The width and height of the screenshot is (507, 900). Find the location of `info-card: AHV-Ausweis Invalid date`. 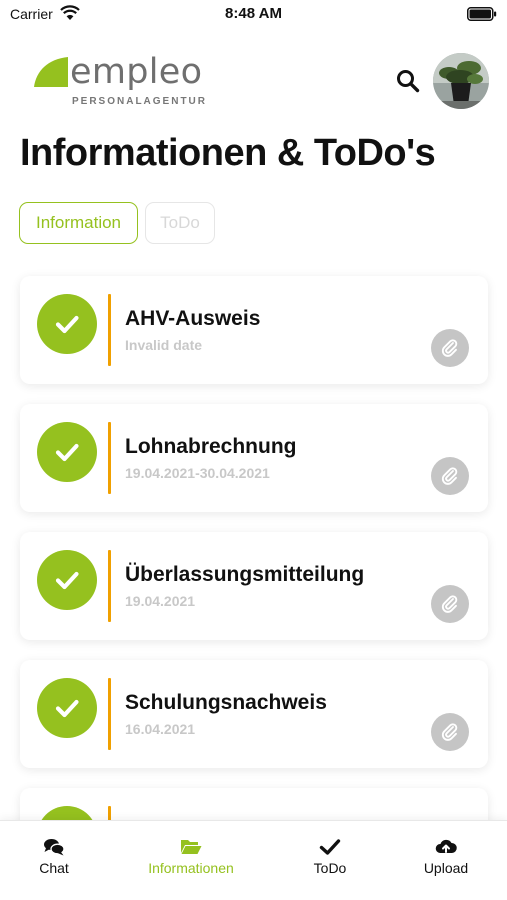

info-card: AHV-Ausweis Invalid date is located at coordinates (254, 330).